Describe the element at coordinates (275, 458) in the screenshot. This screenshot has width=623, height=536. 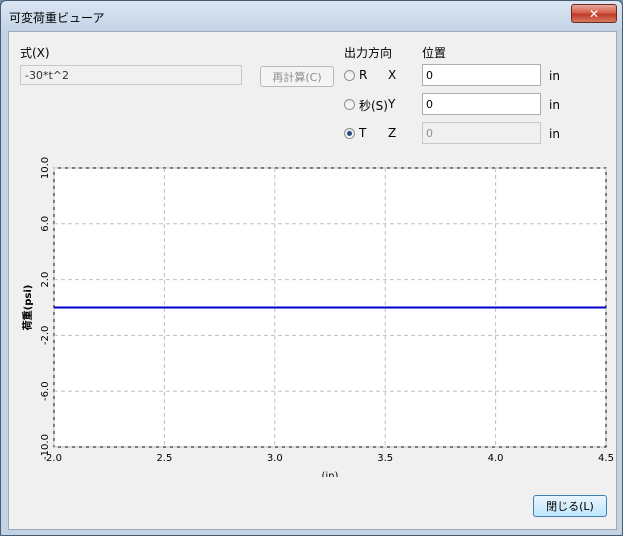
I see `x-tick-label: 3.0` at that location.